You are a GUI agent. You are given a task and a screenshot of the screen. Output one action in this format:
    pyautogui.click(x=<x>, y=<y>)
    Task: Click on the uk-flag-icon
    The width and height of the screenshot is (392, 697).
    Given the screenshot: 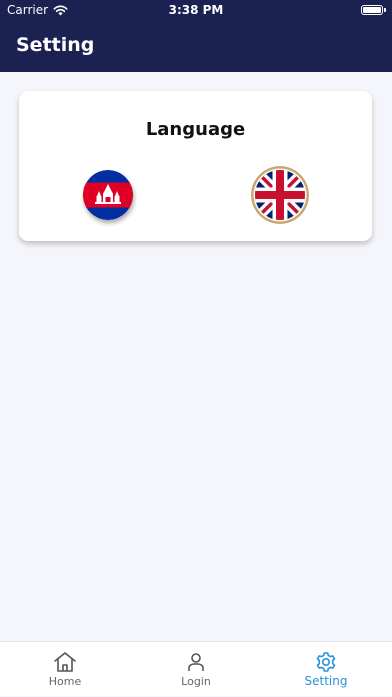 What is the action you would take?
    pyautogui.click(x=280, y=195)
    